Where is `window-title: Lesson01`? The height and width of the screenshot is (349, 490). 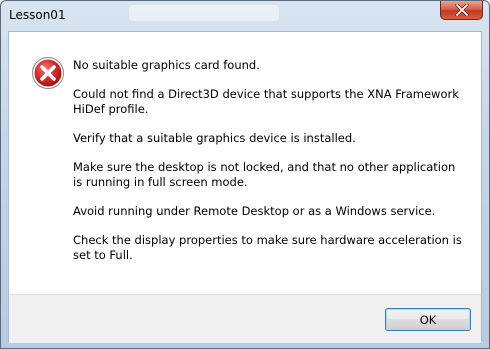
window-title: Lesson01 is located at coordinates (37, 15).